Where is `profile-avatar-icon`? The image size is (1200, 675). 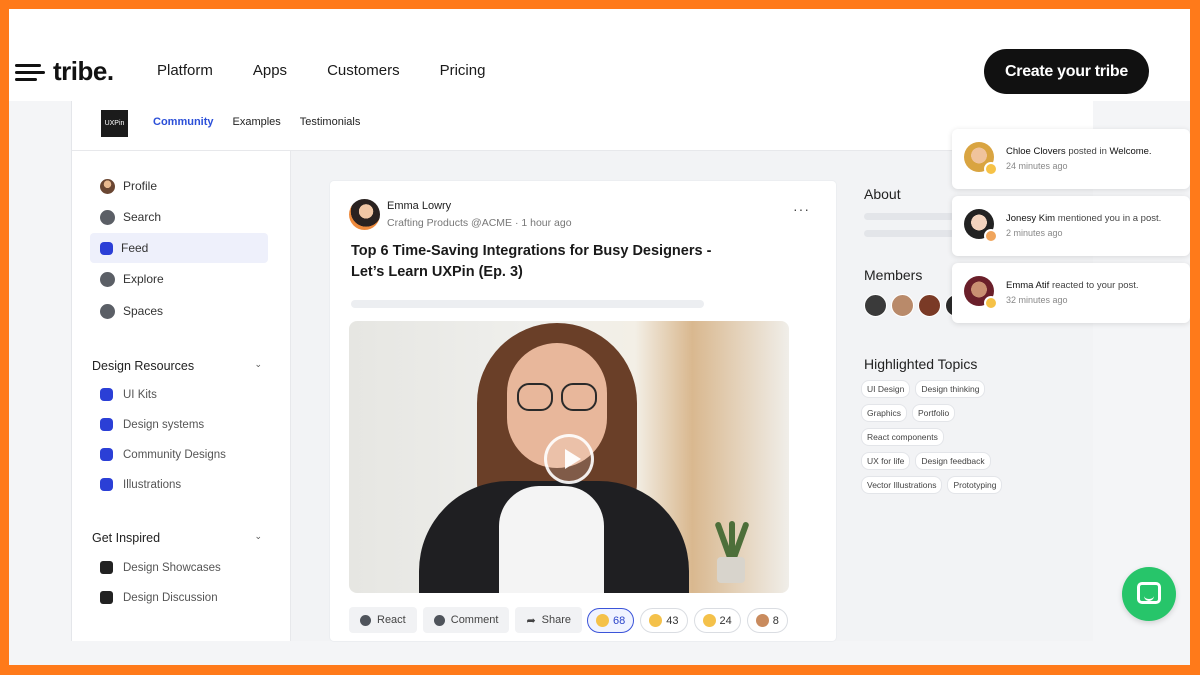 profile-avatar-icon is located at coordinates (107, 186).